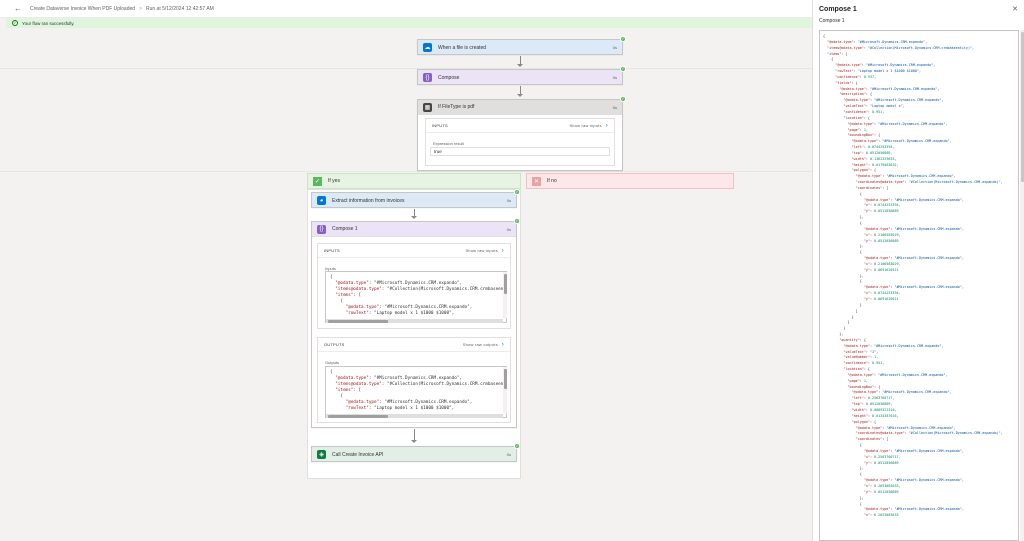  Describe the element at coordinates (838, 9) in the screenshot. I see `panel-title: Compose 1` at that location.